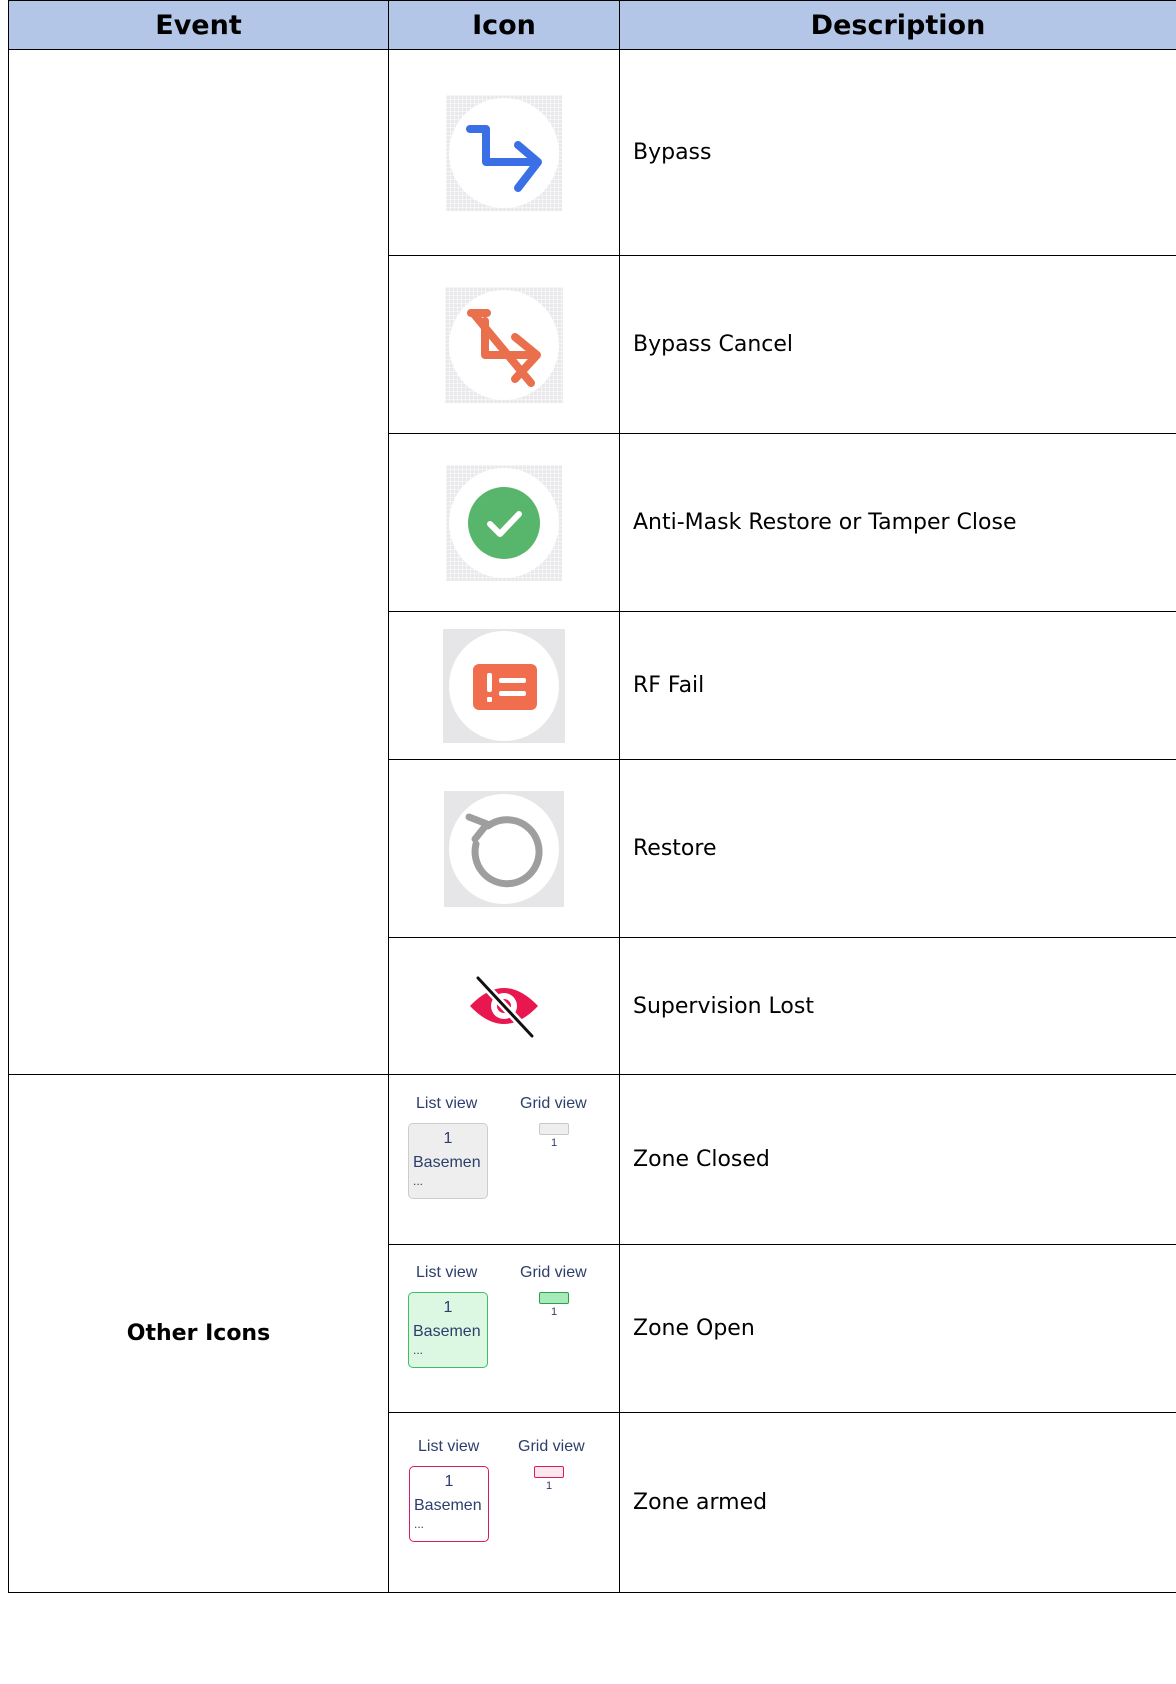 This screenshot has width=1176, height=1684. What do you see at coordinates (198, 25) in the screenshot?
I see `header-event: Event` at bounding box center [198, 25].